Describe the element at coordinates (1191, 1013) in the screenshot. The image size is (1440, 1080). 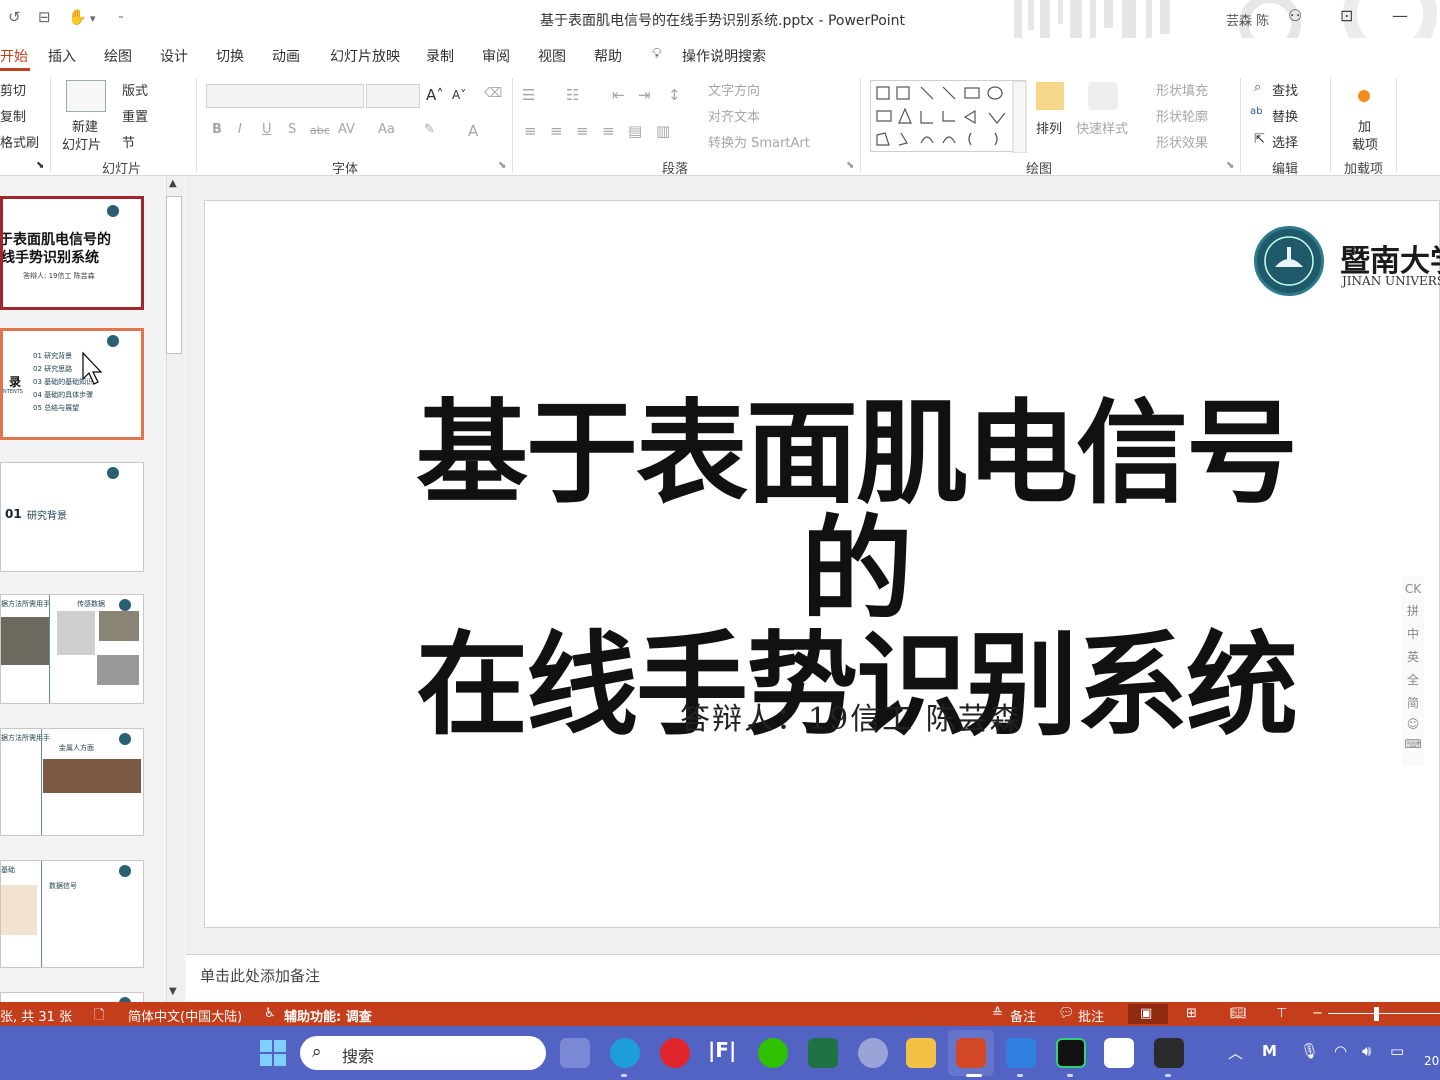
I see `slide-sorter-icon: ⊞` at that location.